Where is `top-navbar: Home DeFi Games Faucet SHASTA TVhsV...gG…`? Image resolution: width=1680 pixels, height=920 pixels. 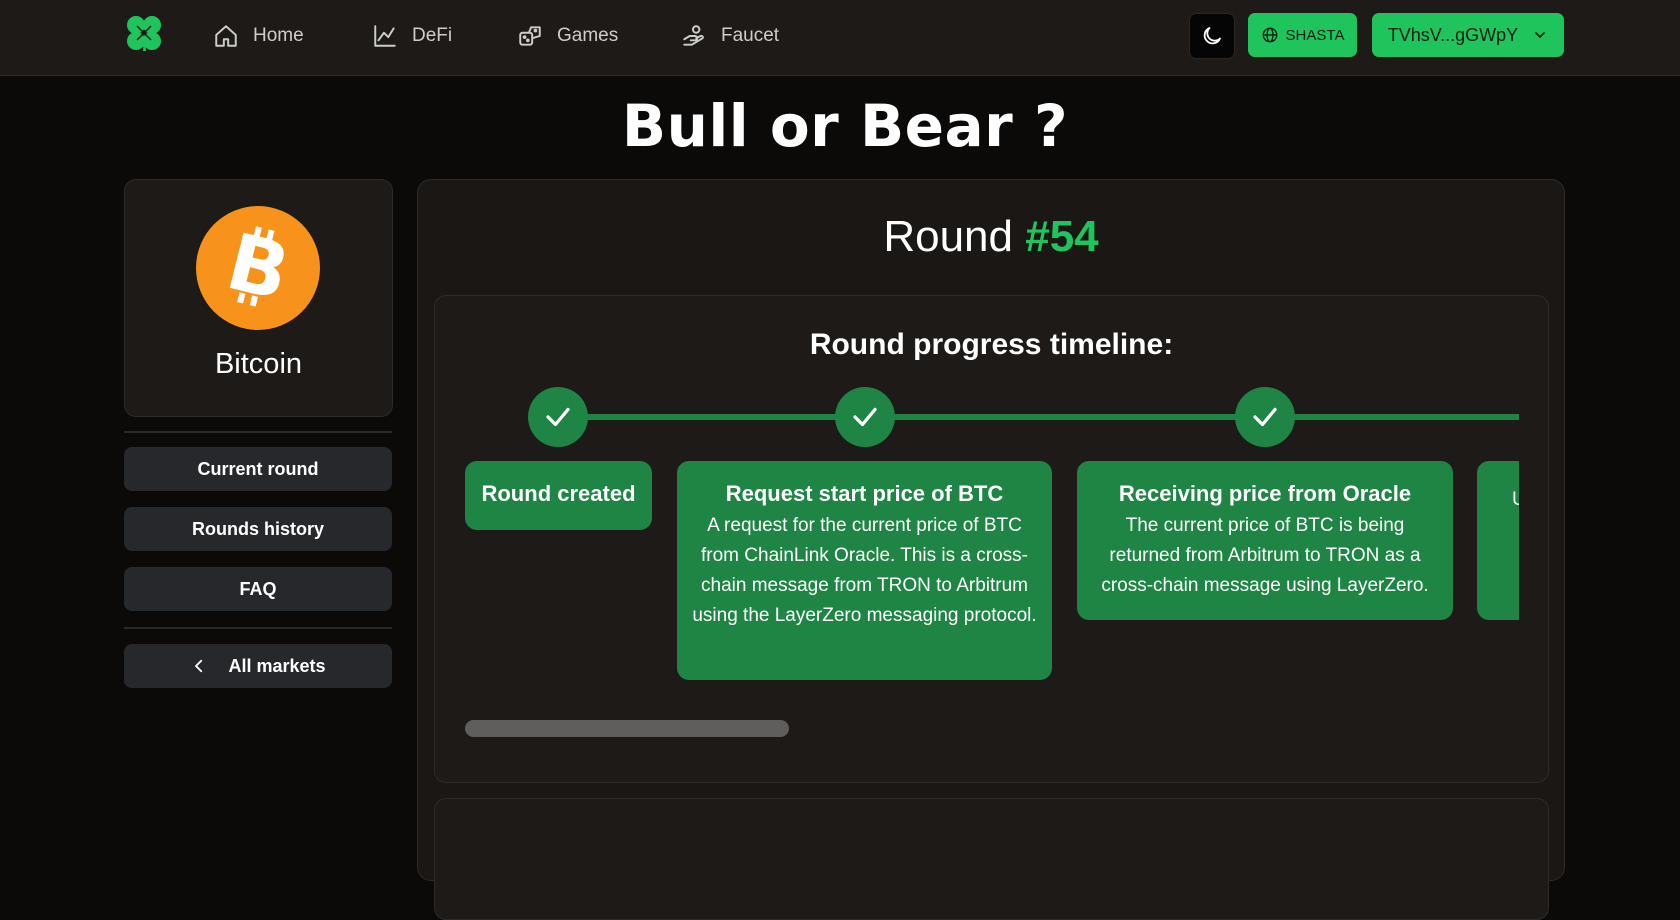
top-navbar: Home DeFi Games Faucet SHASTA TVhsV...gG… is located at coordinates (840, 38).